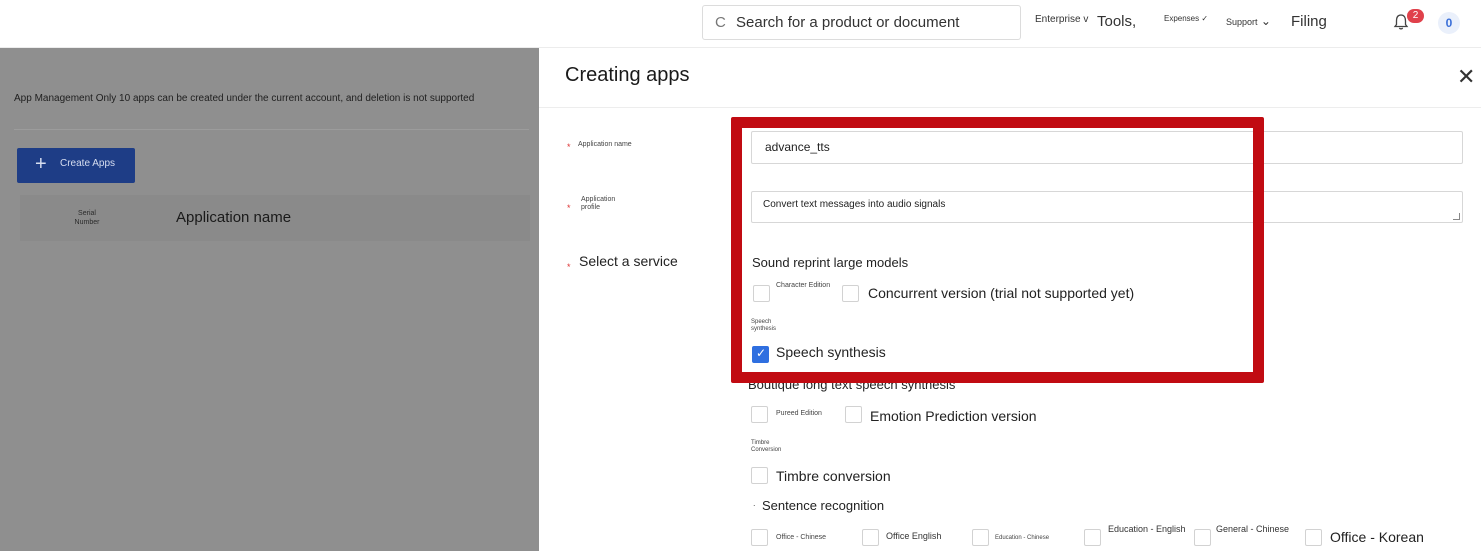  What do you see at coordinates (1313, 537) in the screenshot?
I see `office-korean-checkbox` at bounding box center [1313, 537].